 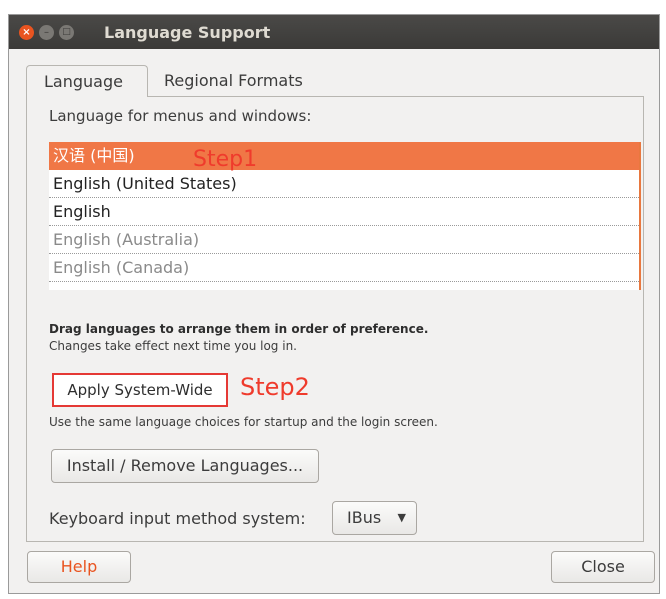 What do you see at coordinates (187, 32) in the screenshot?
I see `window-title: Language Support` at bounding box center [187, 32].